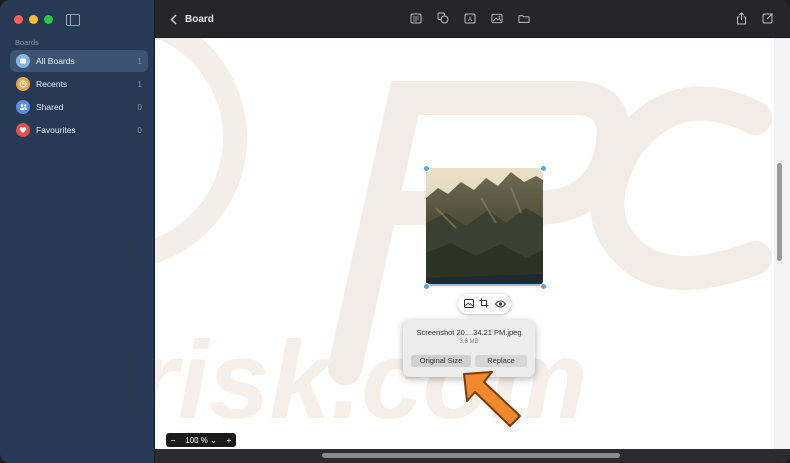 The width and height of the screenshot is (790, 463). I want to click on text-box-icon: A, so click(470, 18).